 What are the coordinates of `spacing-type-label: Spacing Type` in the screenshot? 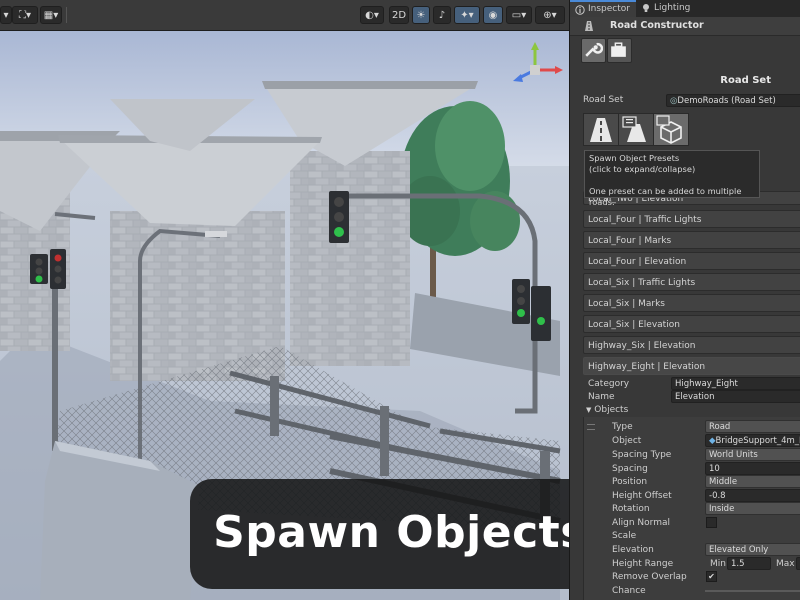 It's located at (642, 455).